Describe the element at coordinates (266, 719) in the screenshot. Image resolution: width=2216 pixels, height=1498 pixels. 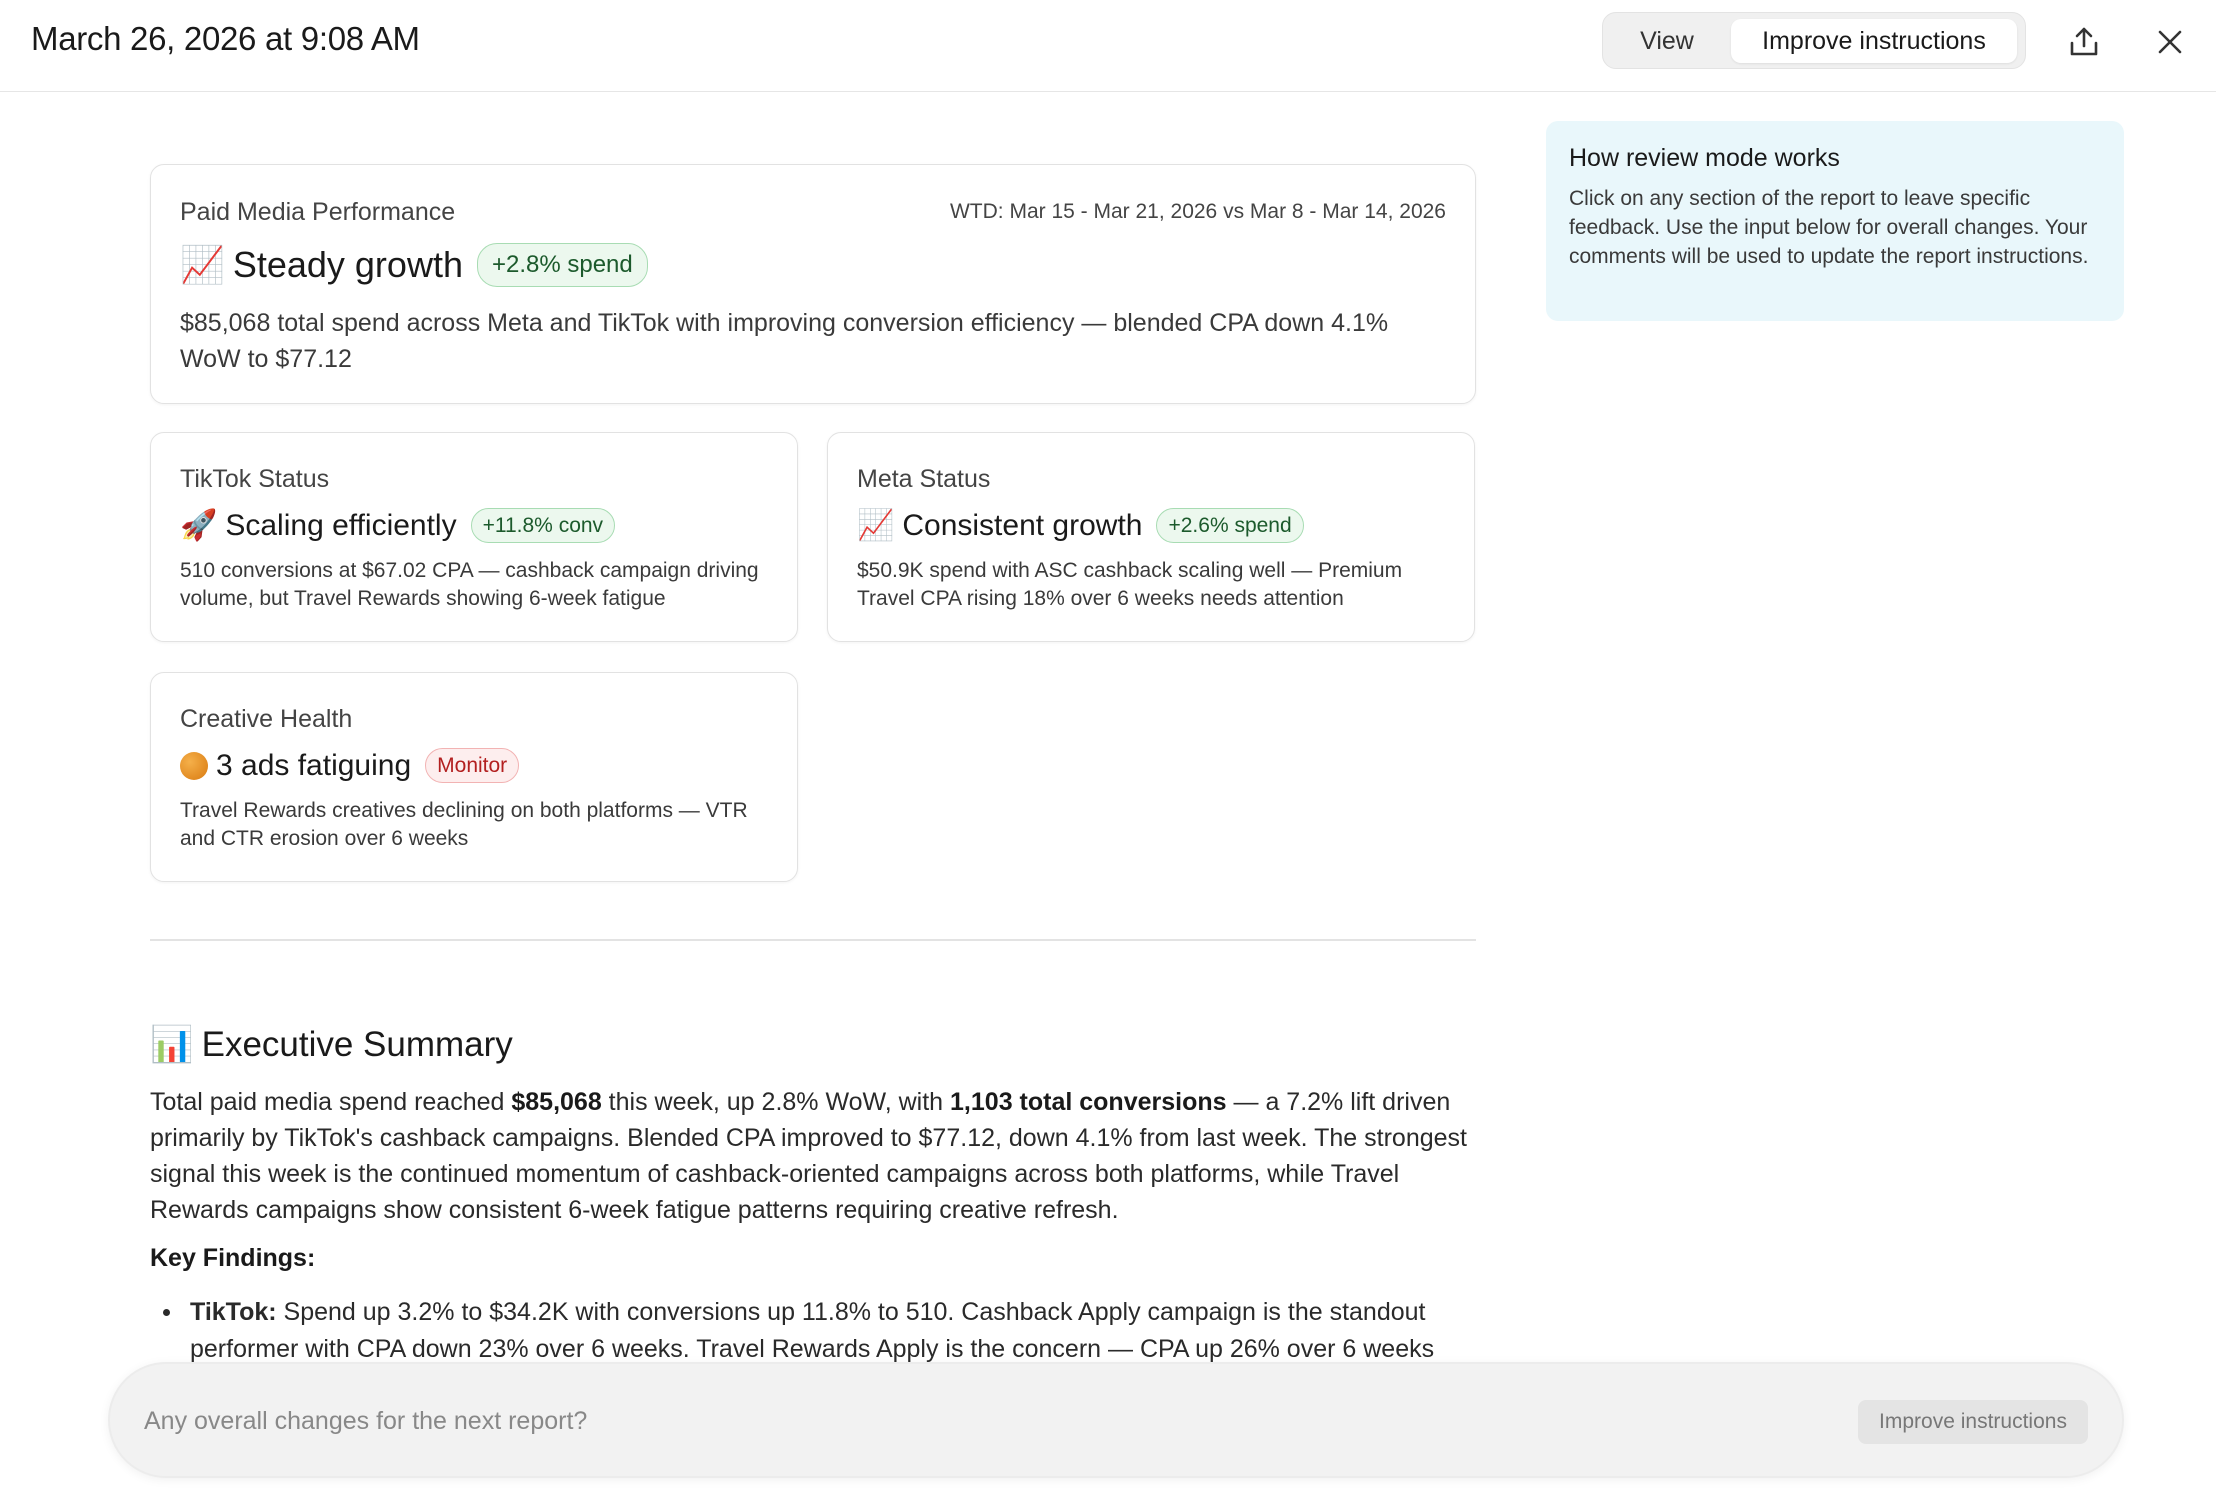
I see `card-label: Creative Health` at that location.